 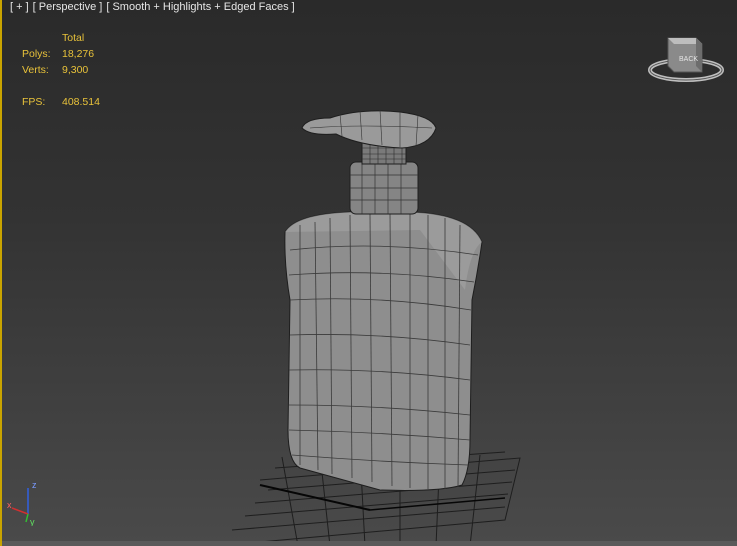 I want to click on verts-label: Verts:, so click(x=35, y=70).